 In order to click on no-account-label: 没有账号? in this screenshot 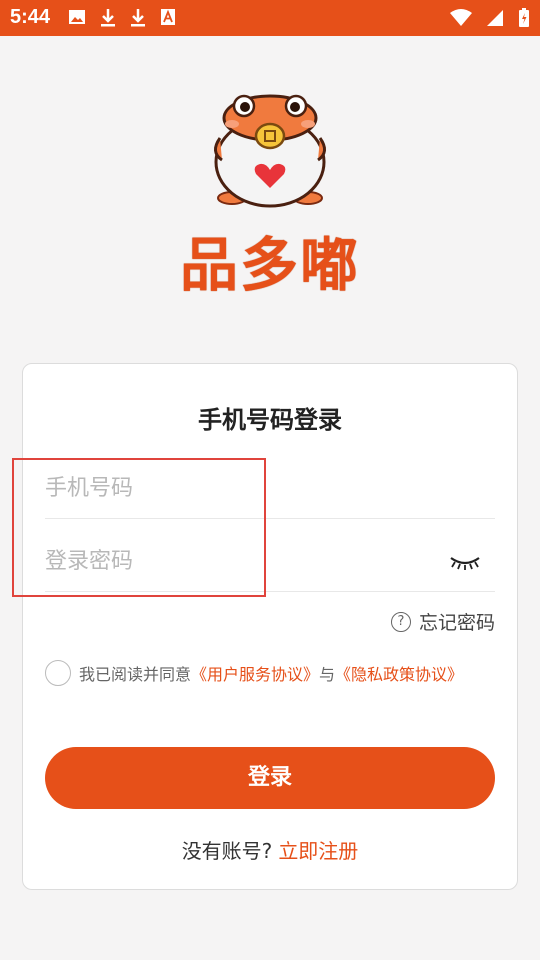, I will do `click(227, 851)`.